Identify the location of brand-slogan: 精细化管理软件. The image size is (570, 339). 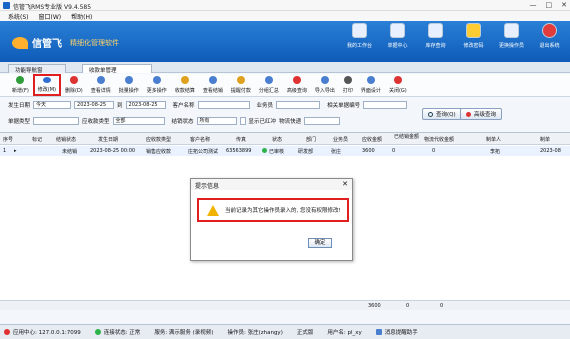
(94, 42).